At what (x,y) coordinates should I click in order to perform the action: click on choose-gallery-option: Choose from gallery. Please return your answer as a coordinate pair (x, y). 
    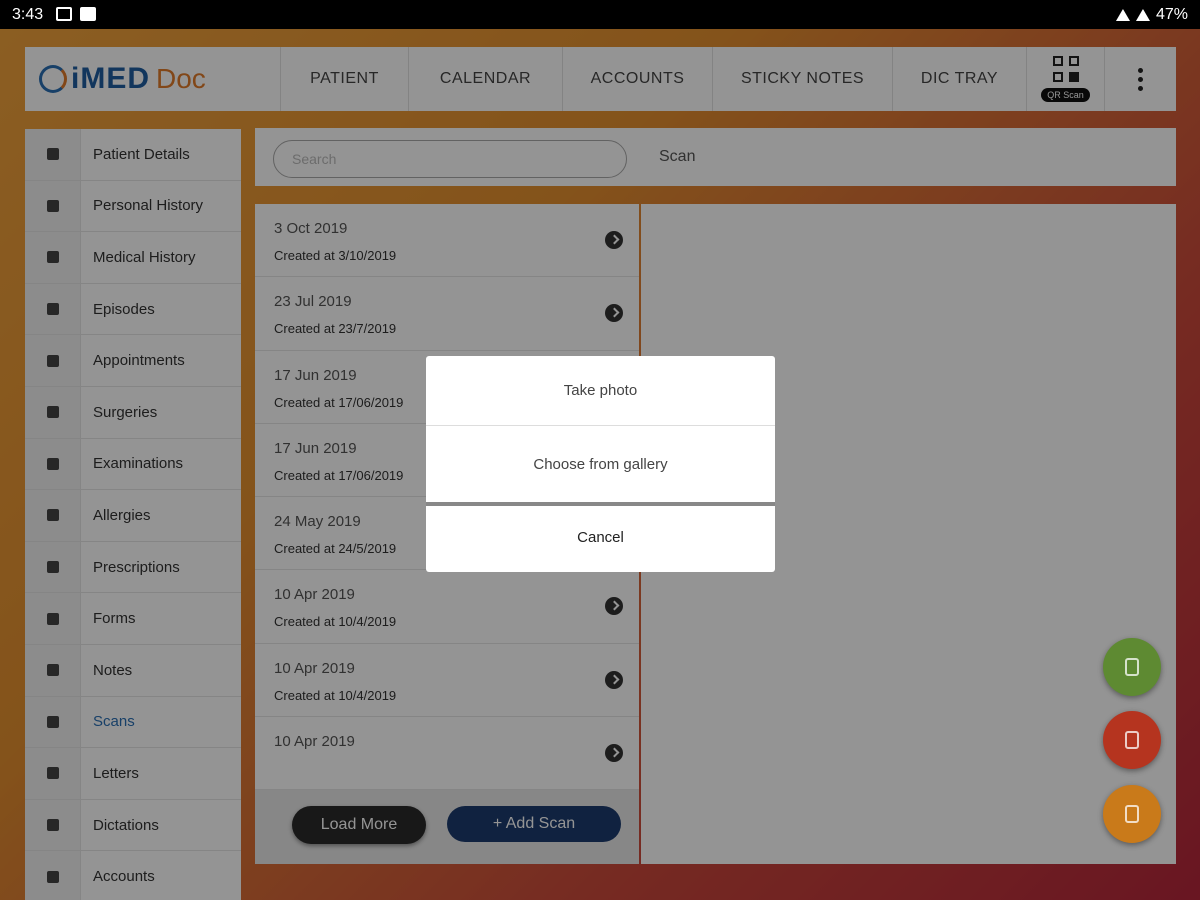
    Looking at the image, I should click on (600, 466).